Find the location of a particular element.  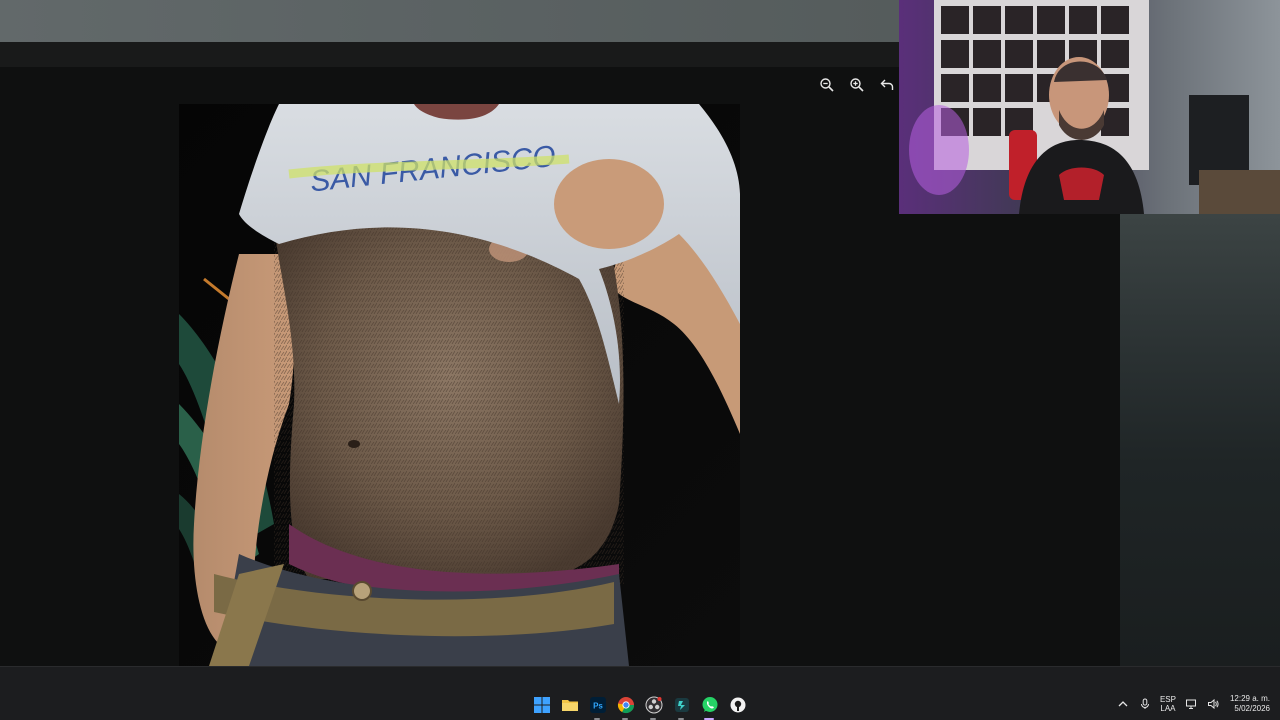

language-indicator: ESP LAA is located at coordinates (1168, 704).